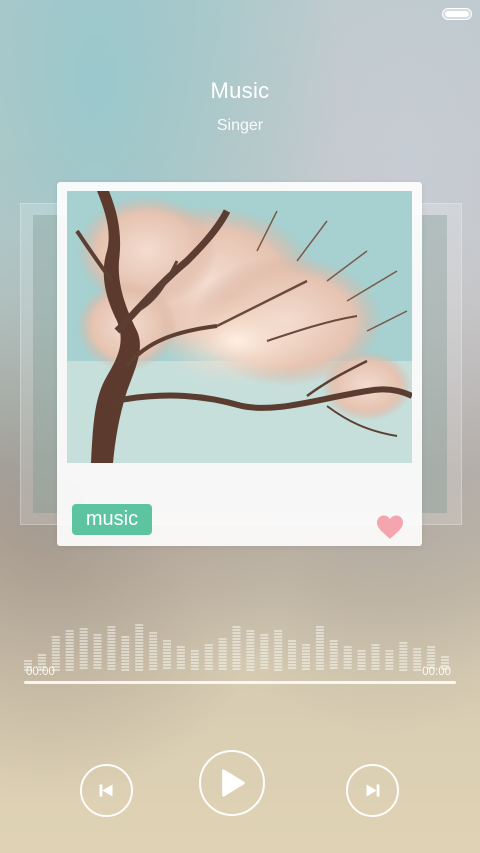  I want to click on next-button, so click(372, 790).